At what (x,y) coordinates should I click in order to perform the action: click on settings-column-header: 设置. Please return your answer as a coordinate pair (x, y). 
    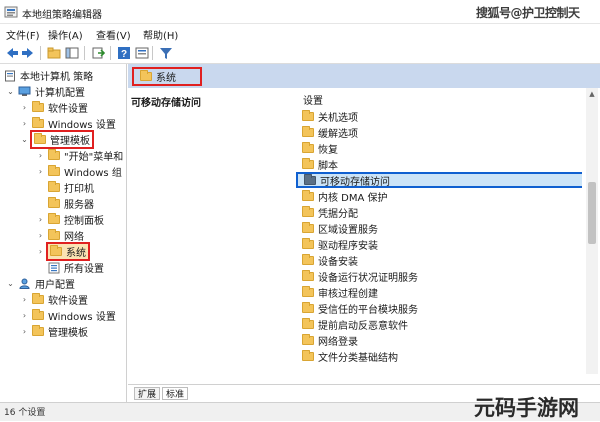
    Looking at the image, I should click on (313, 99).